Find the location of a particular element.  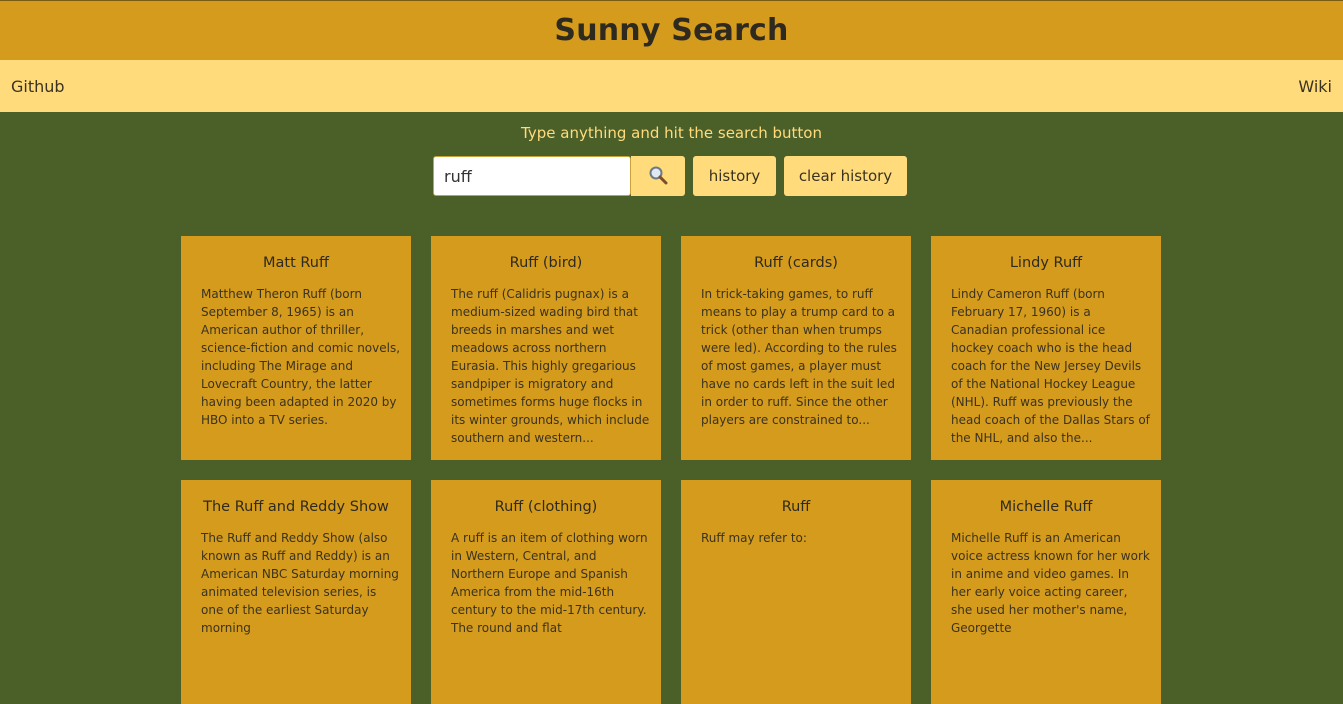

search-bar: history clear history is located at coordinates (670, 176).